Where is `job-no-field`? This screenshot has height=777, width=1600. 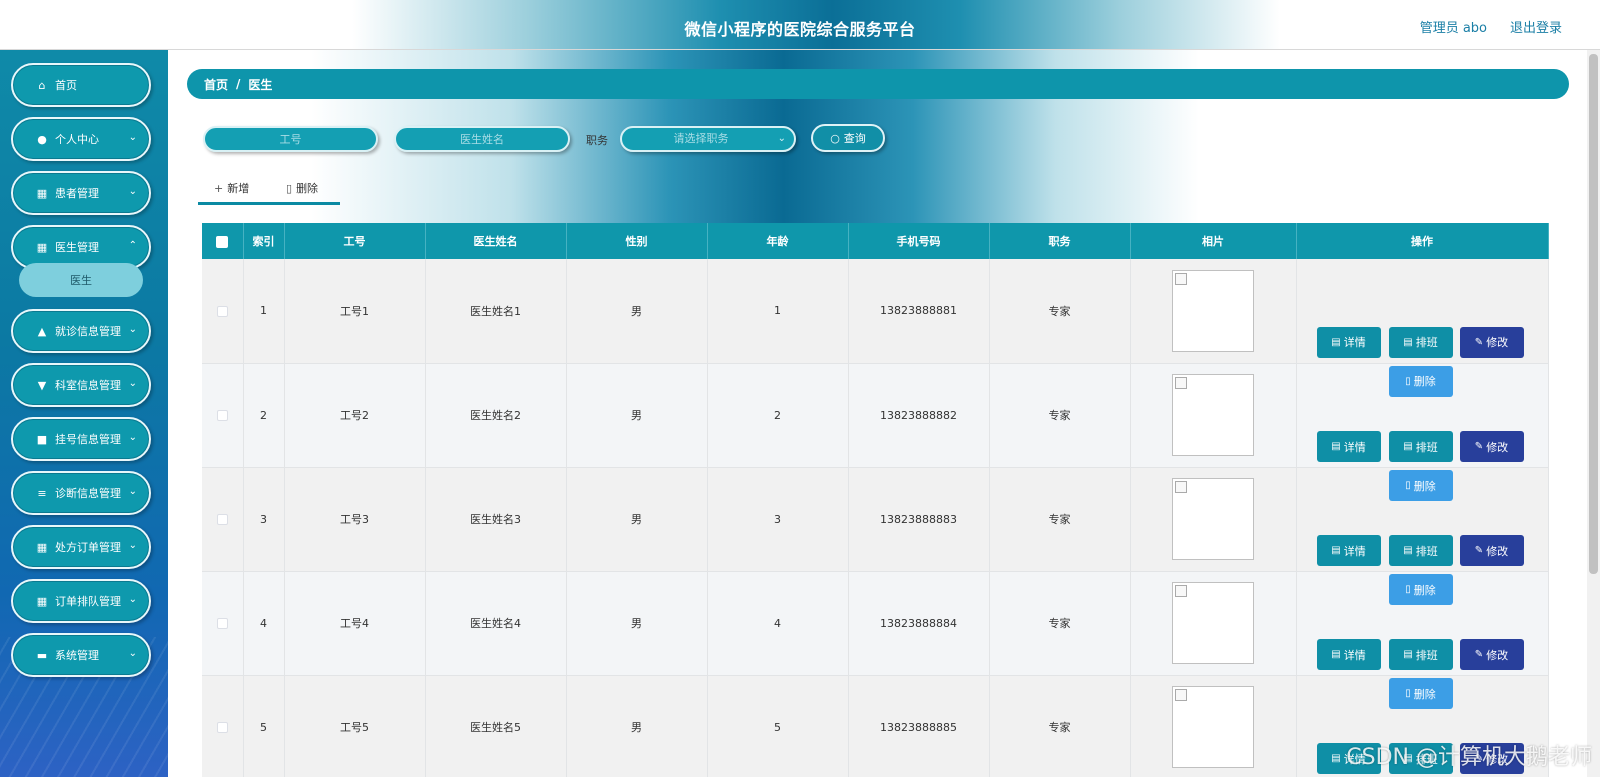 job-no-field is located at coordinates (290, 139).